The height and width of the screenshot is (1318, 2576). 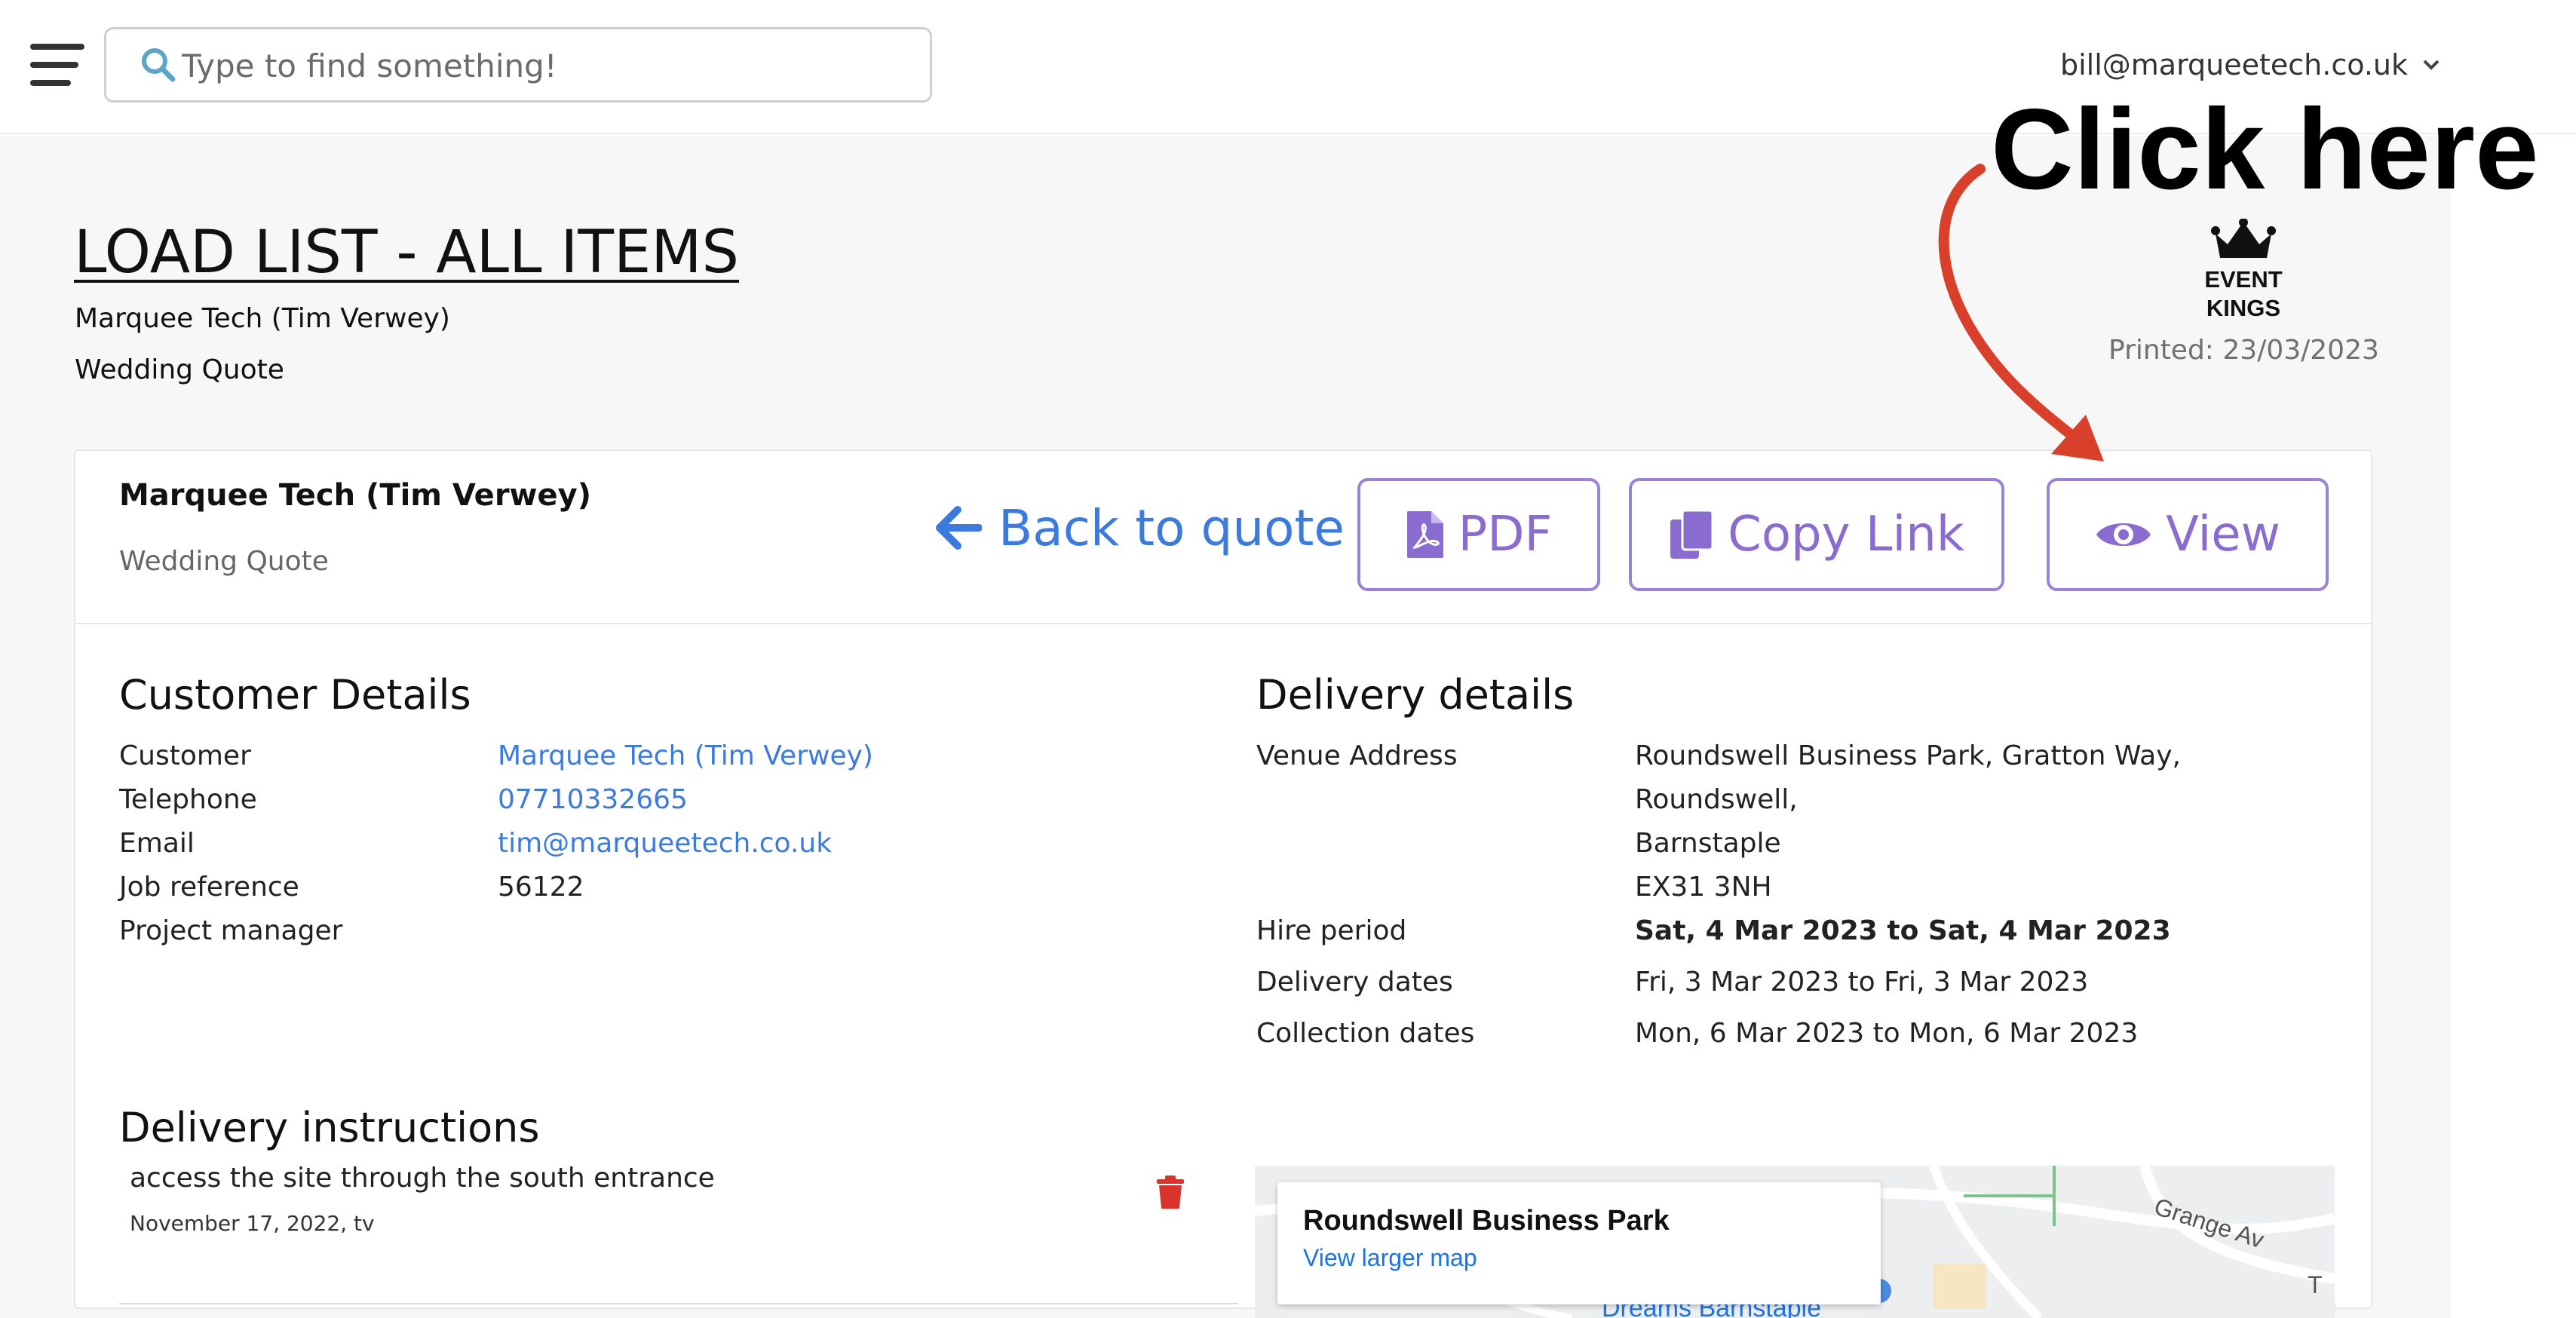 What do you see at coordinates (1415, 695) in the screenshot?
I see `delivery-details-title: Delivery details` at bounding box center [1415, 695].